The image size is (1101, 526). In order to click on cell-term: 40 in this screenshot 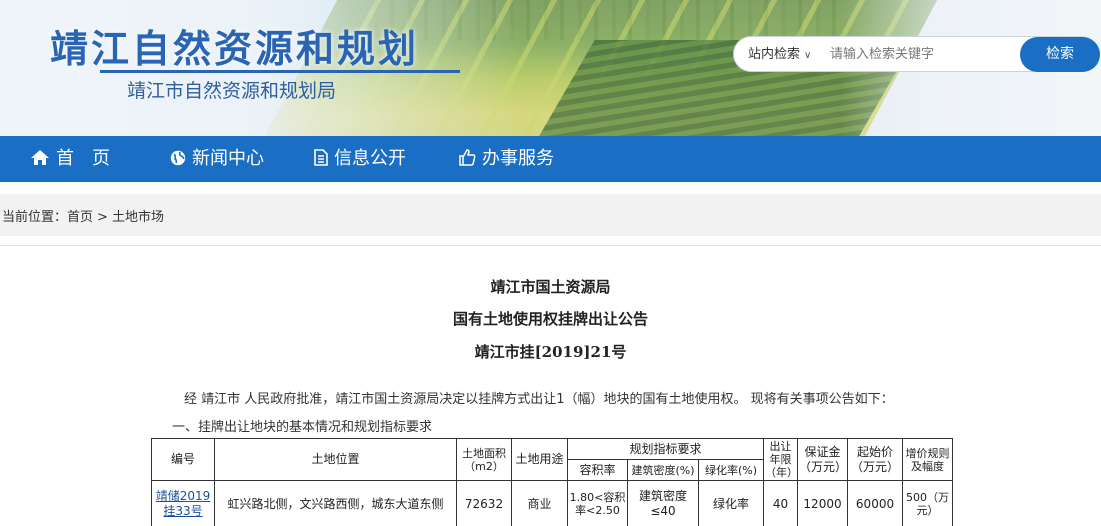, I will do `click(781, 503)`.